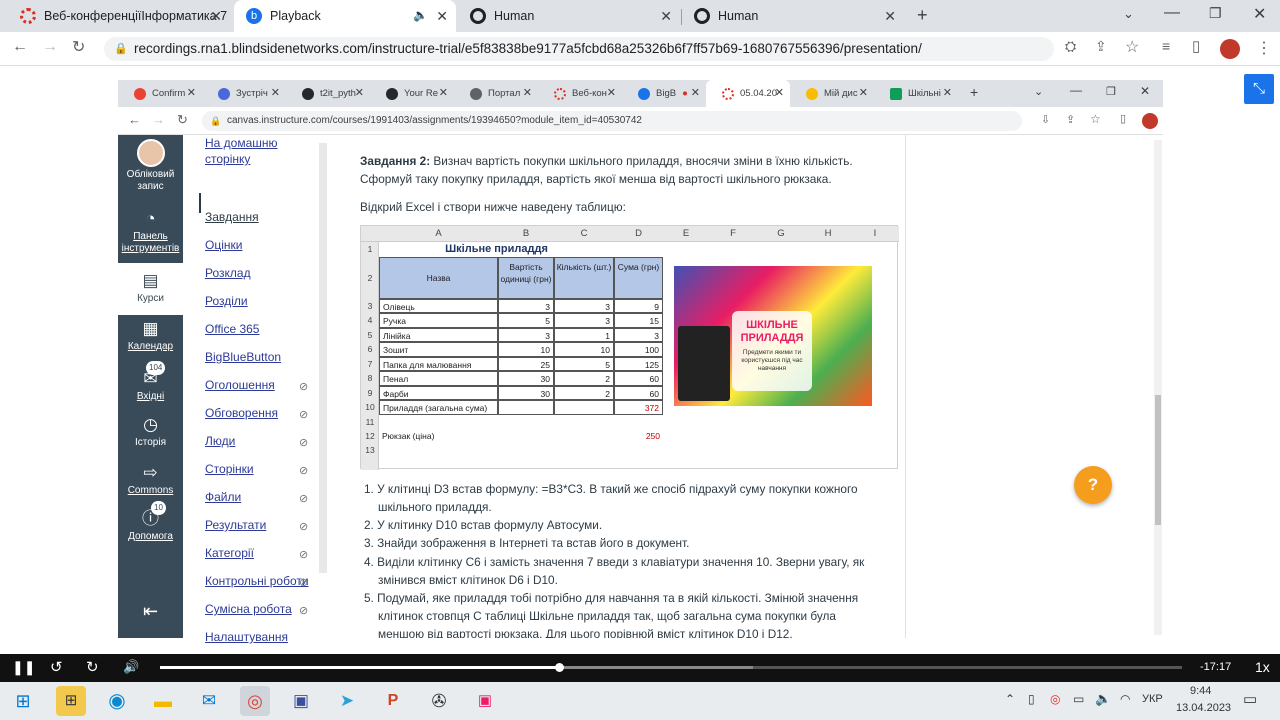 The image size is (1280, 720). What do you see at coordinates (1264, 48) in the screenshot?
I see `menu-icon: ⋮` at bounding box center [1264, 48].